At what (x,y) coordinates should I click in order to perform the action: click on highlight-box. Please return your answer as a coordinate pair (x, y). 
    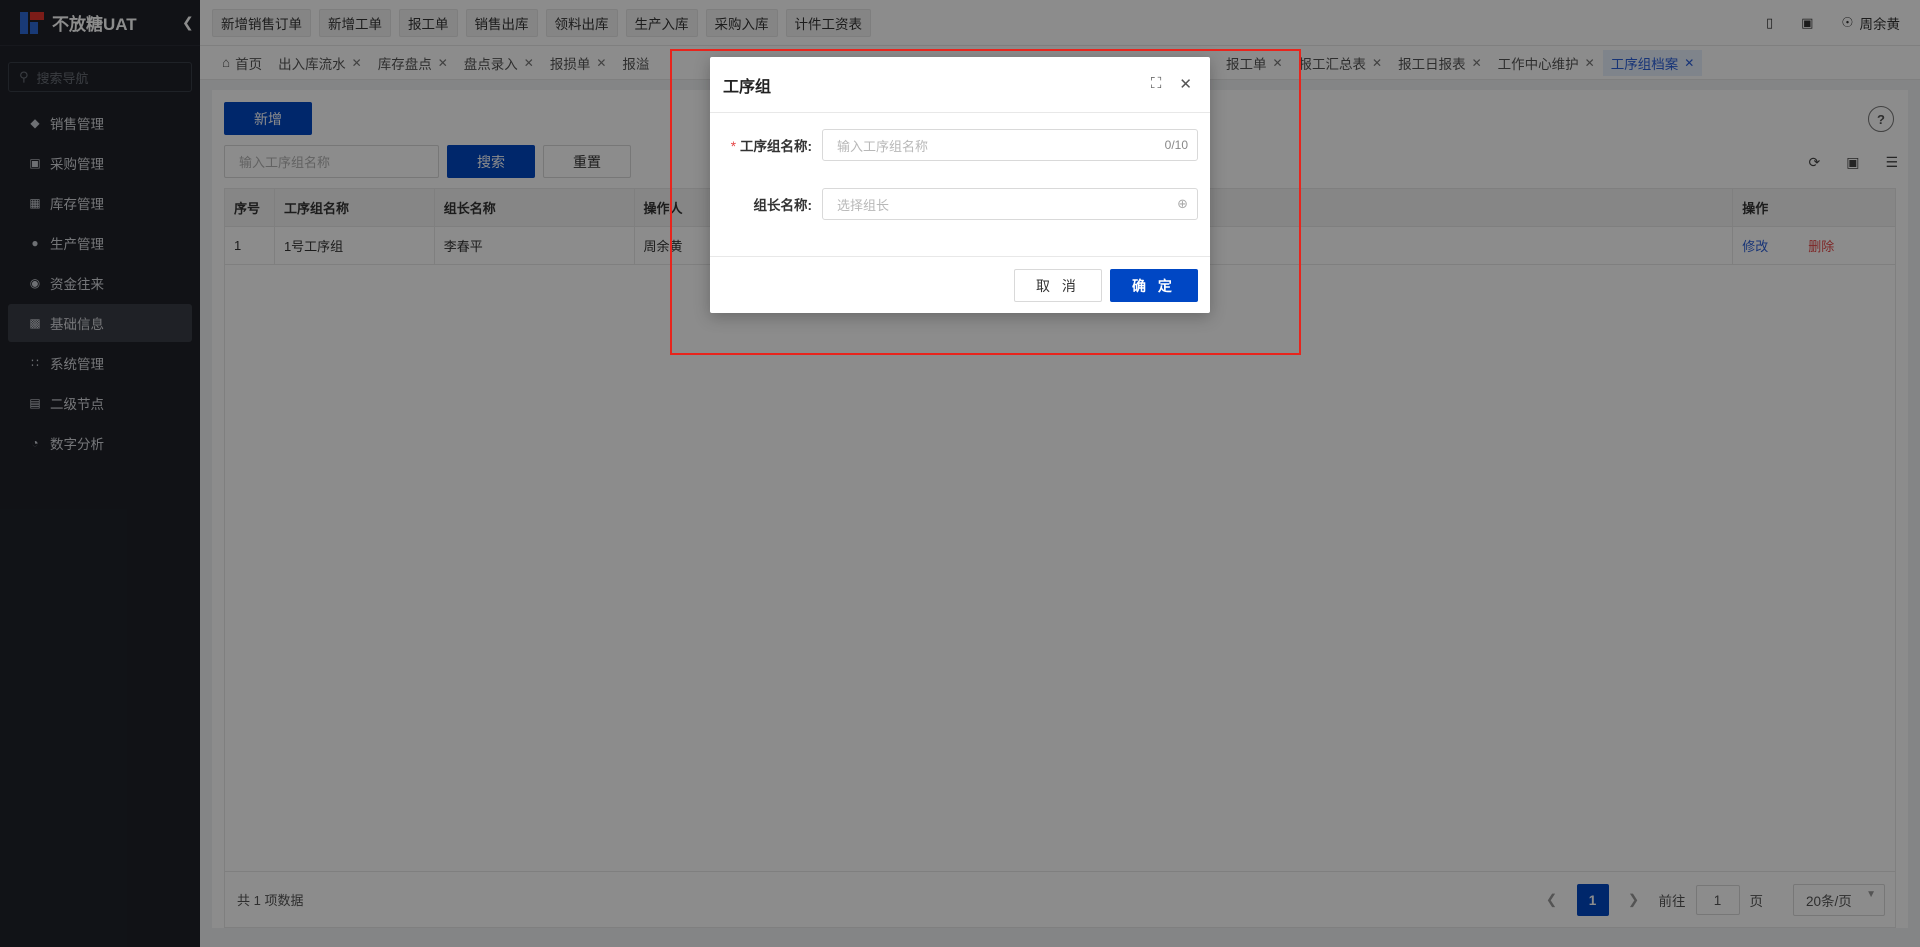
    Looking at the image, I should click on (985, 202).